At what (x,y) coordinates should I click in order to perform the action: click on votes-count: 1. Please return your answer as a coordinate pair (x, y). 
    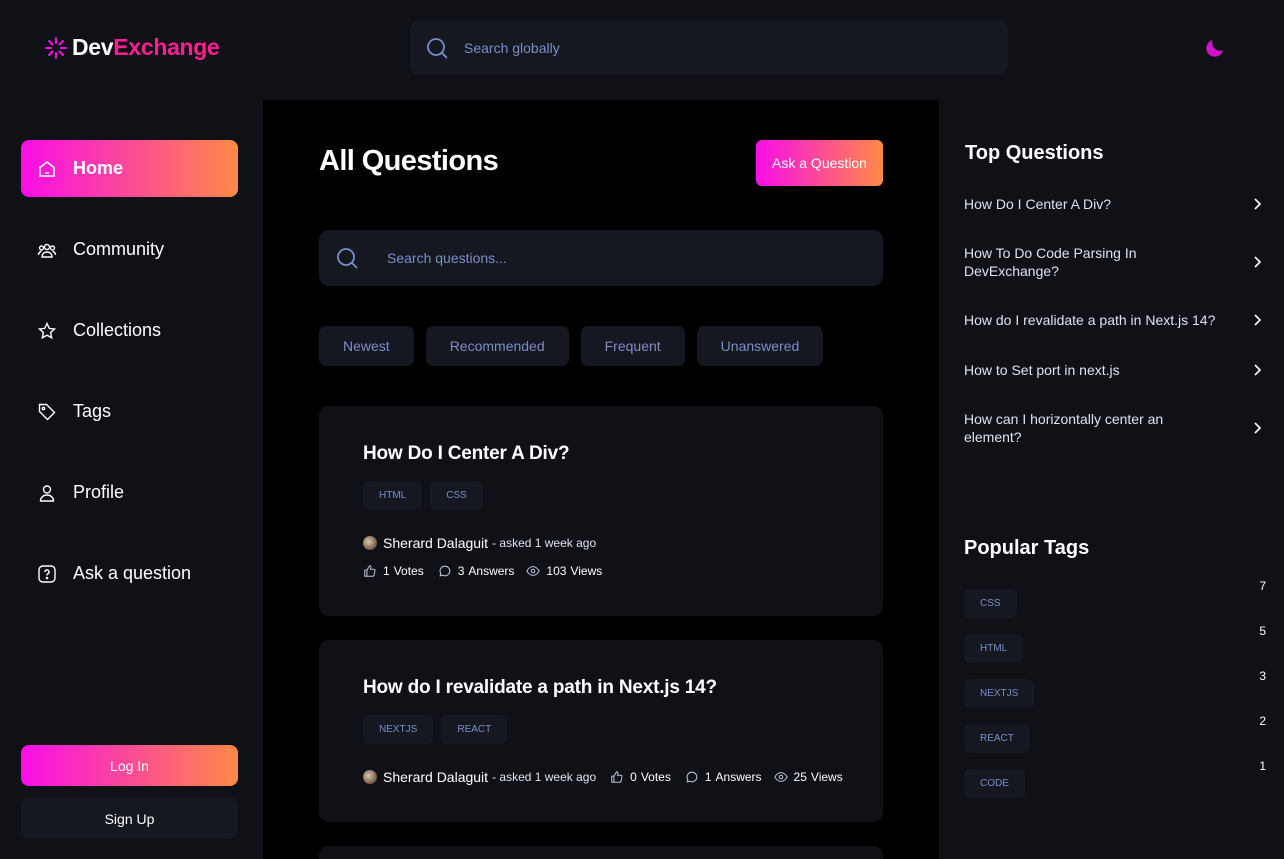
    Looking at the image, I should click on (386, 571).